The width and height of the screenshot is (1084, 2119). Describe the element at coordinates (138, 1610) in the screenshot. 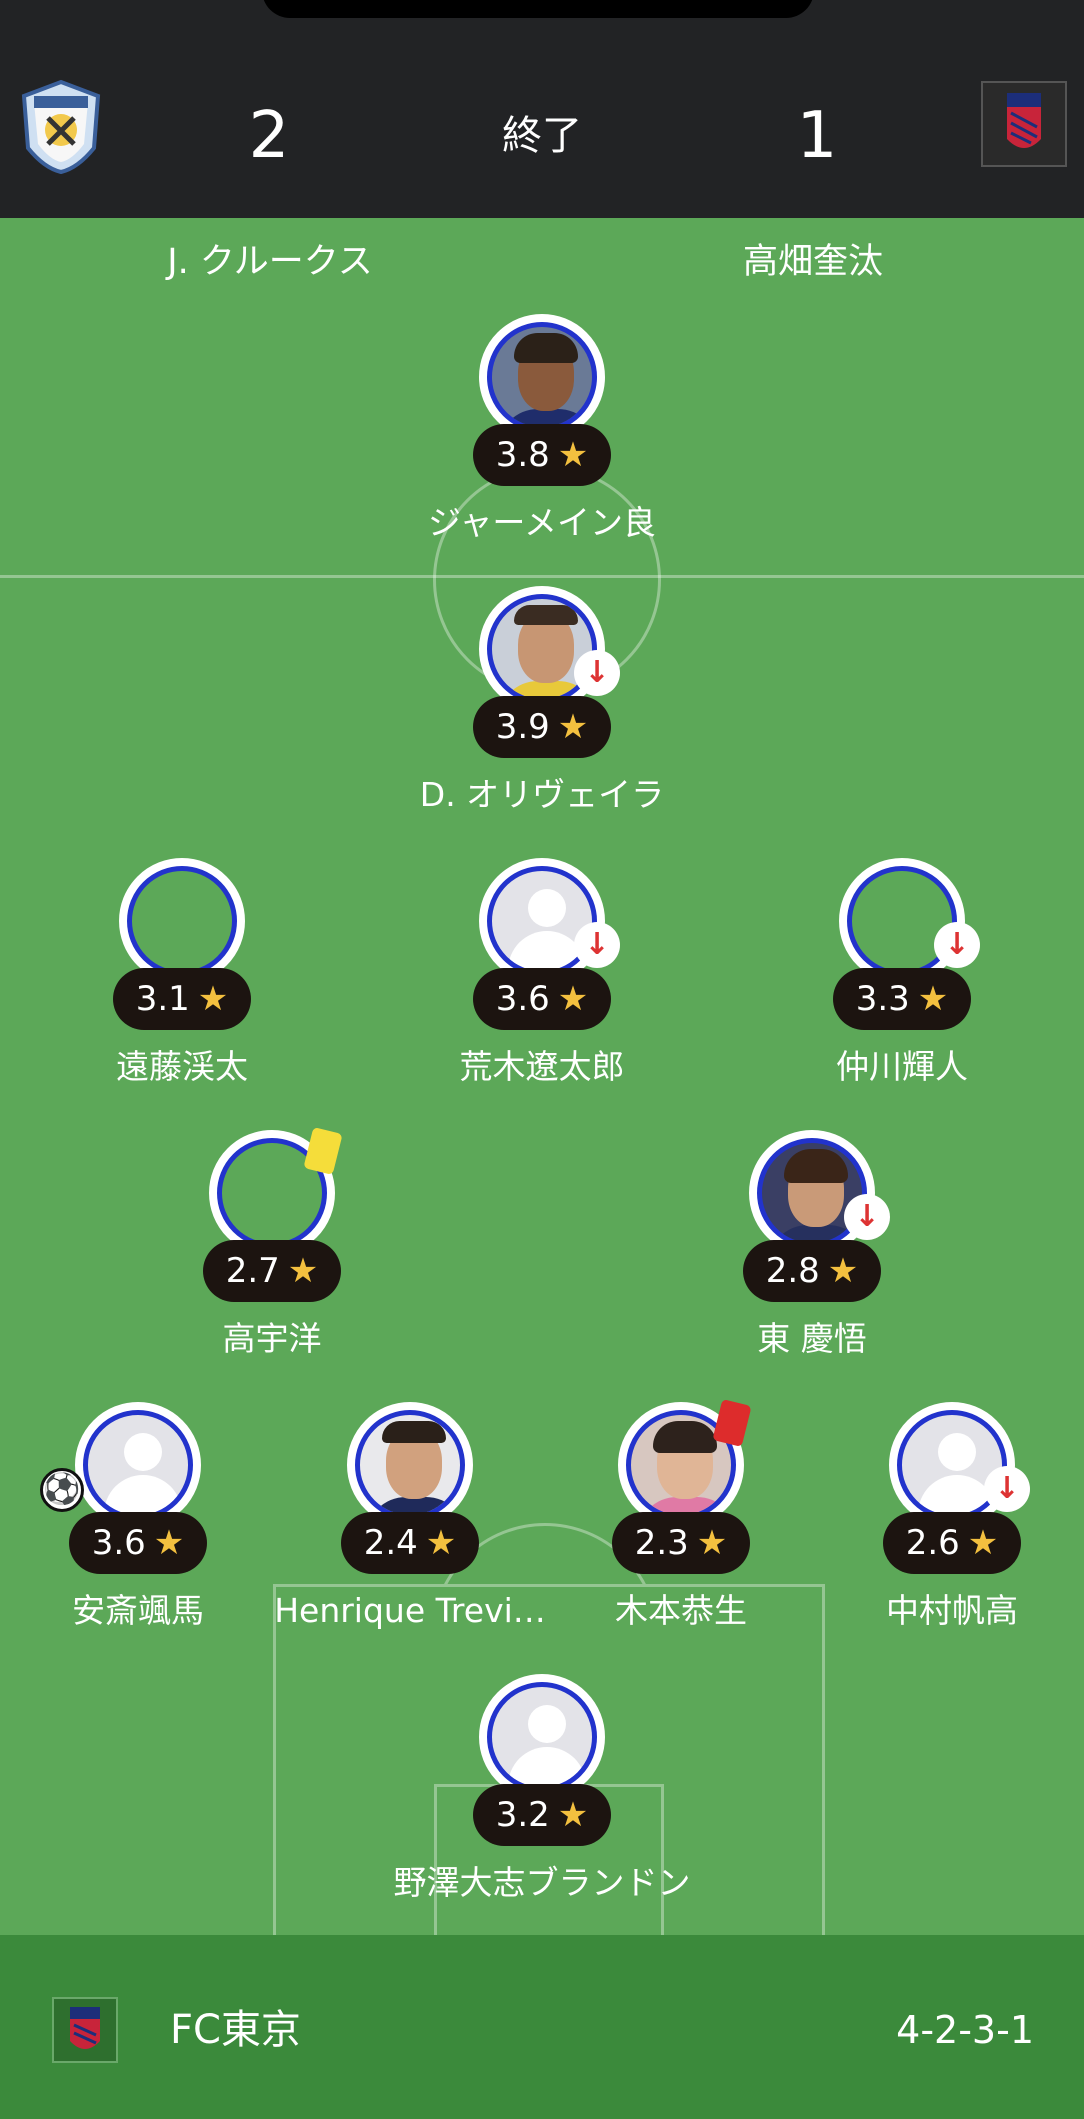

I see `player-name: 安斎颯馬` at that location.